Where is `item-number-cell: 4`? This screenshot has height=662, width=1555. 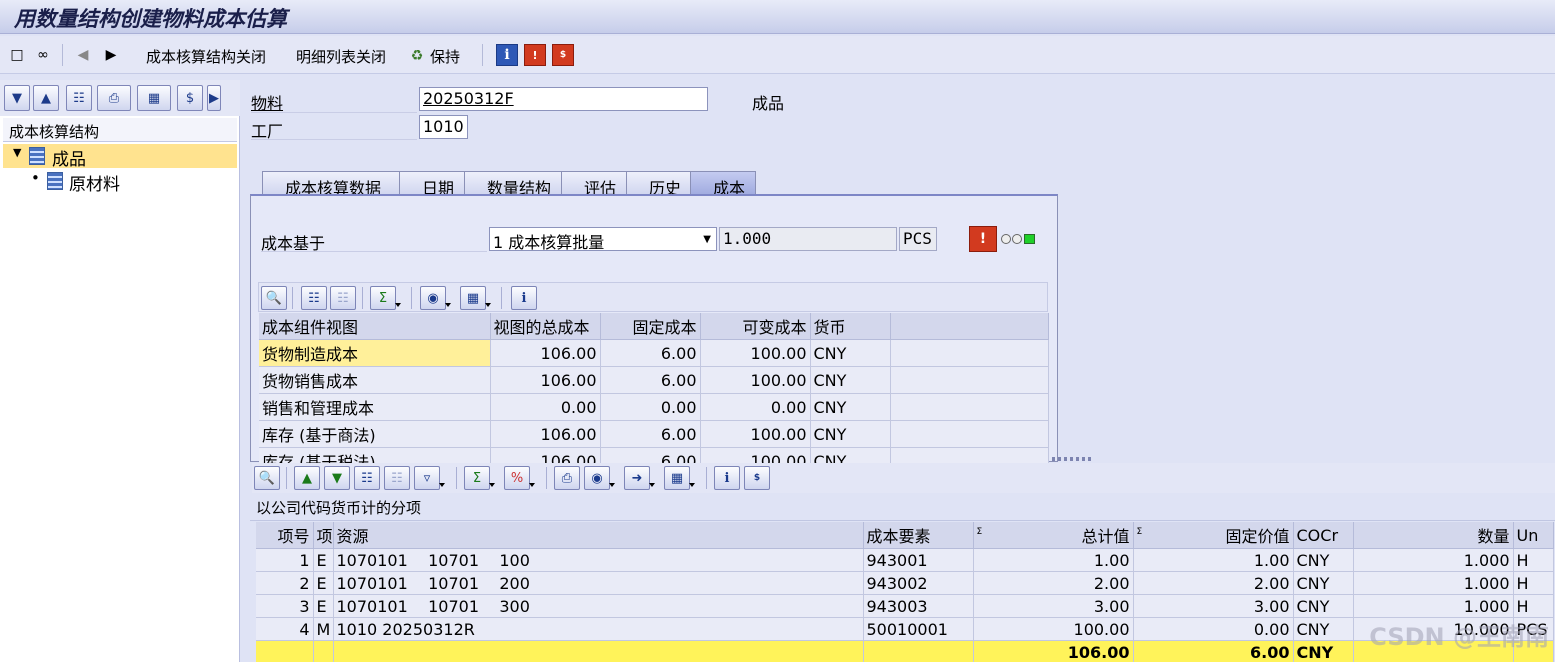 item-number-cell: 4 is located at coordinates (285, 629).